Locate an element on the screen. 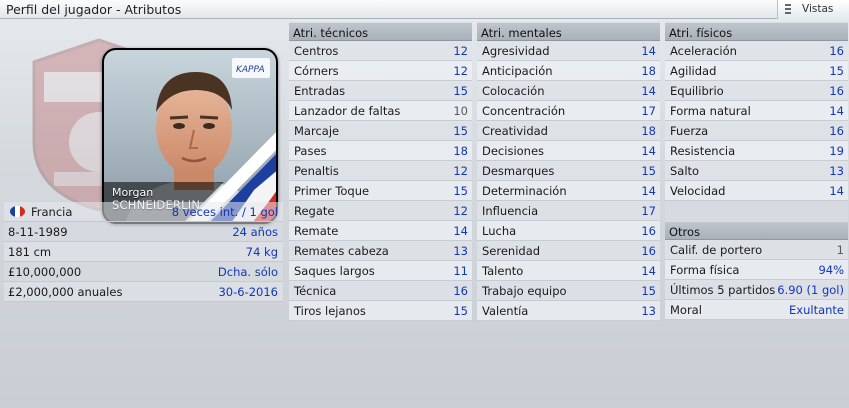 The image size is (849, 408). attribute-name: Aceleración is located at coordinates (703, 51).